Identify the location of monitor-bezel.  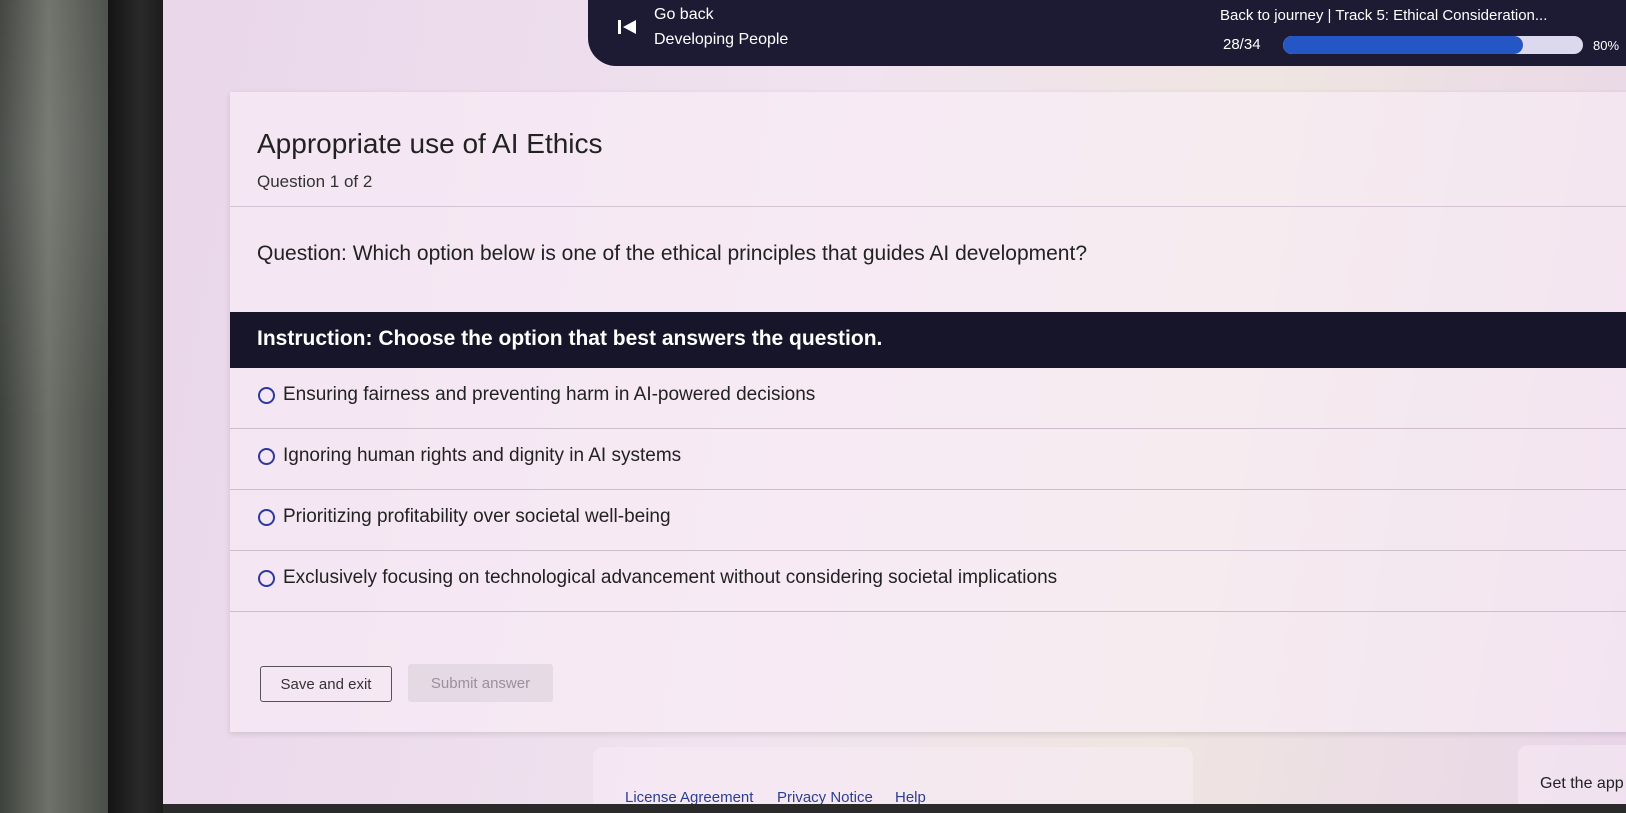
(135, 406).